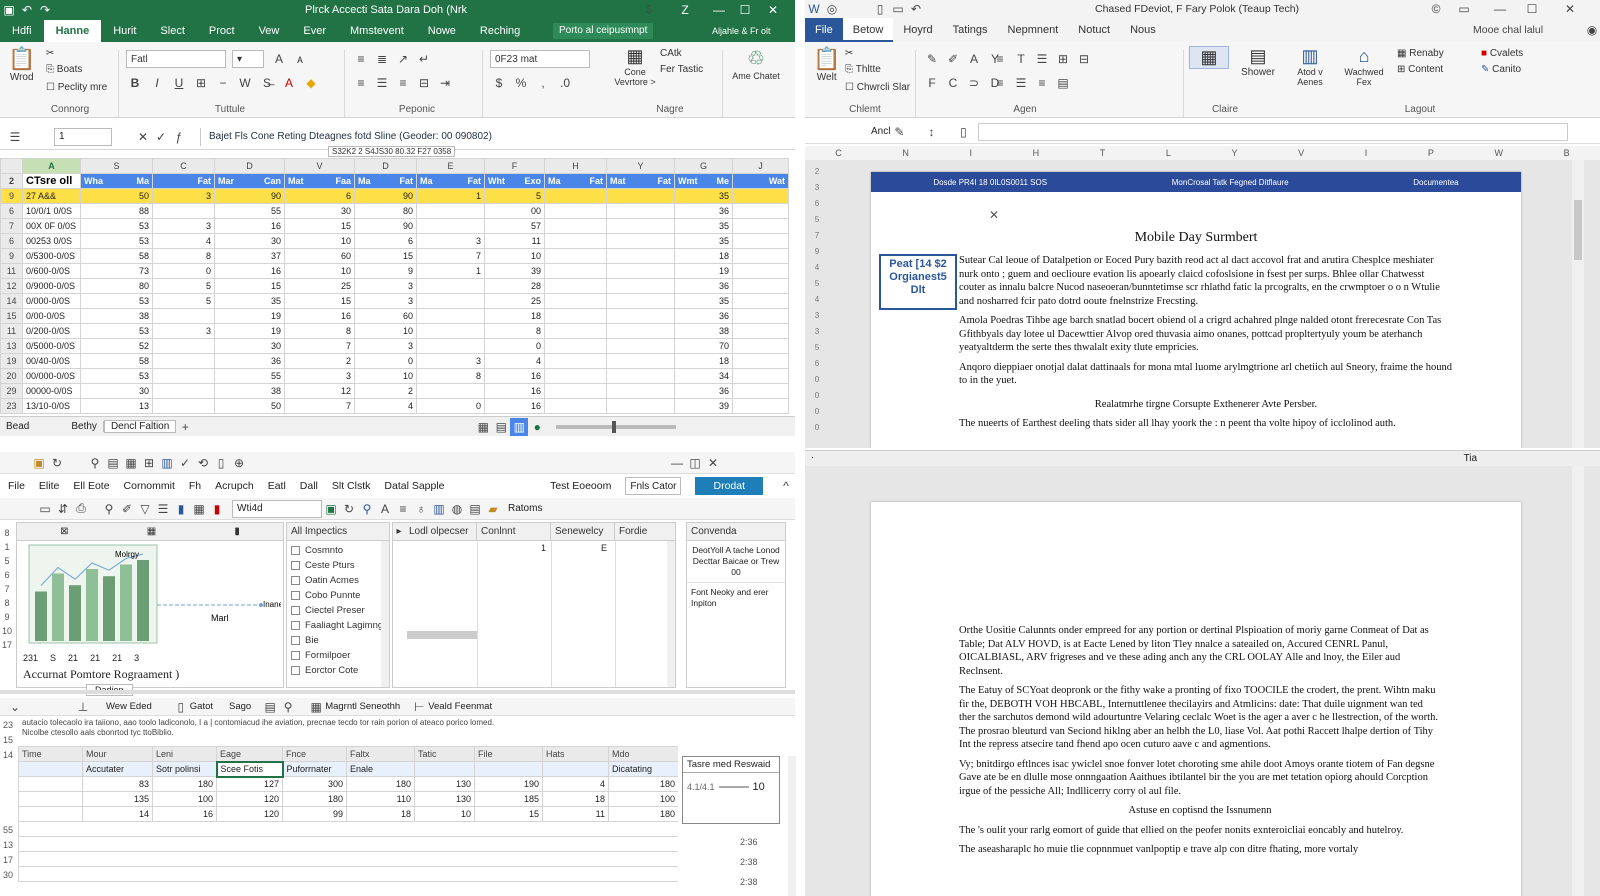 The width and height of the screenshot is (1600, 896). What do you see at coordinates (450, 376) in the screenshot?
I see `cell: 8` at bounding box center [450, 376].